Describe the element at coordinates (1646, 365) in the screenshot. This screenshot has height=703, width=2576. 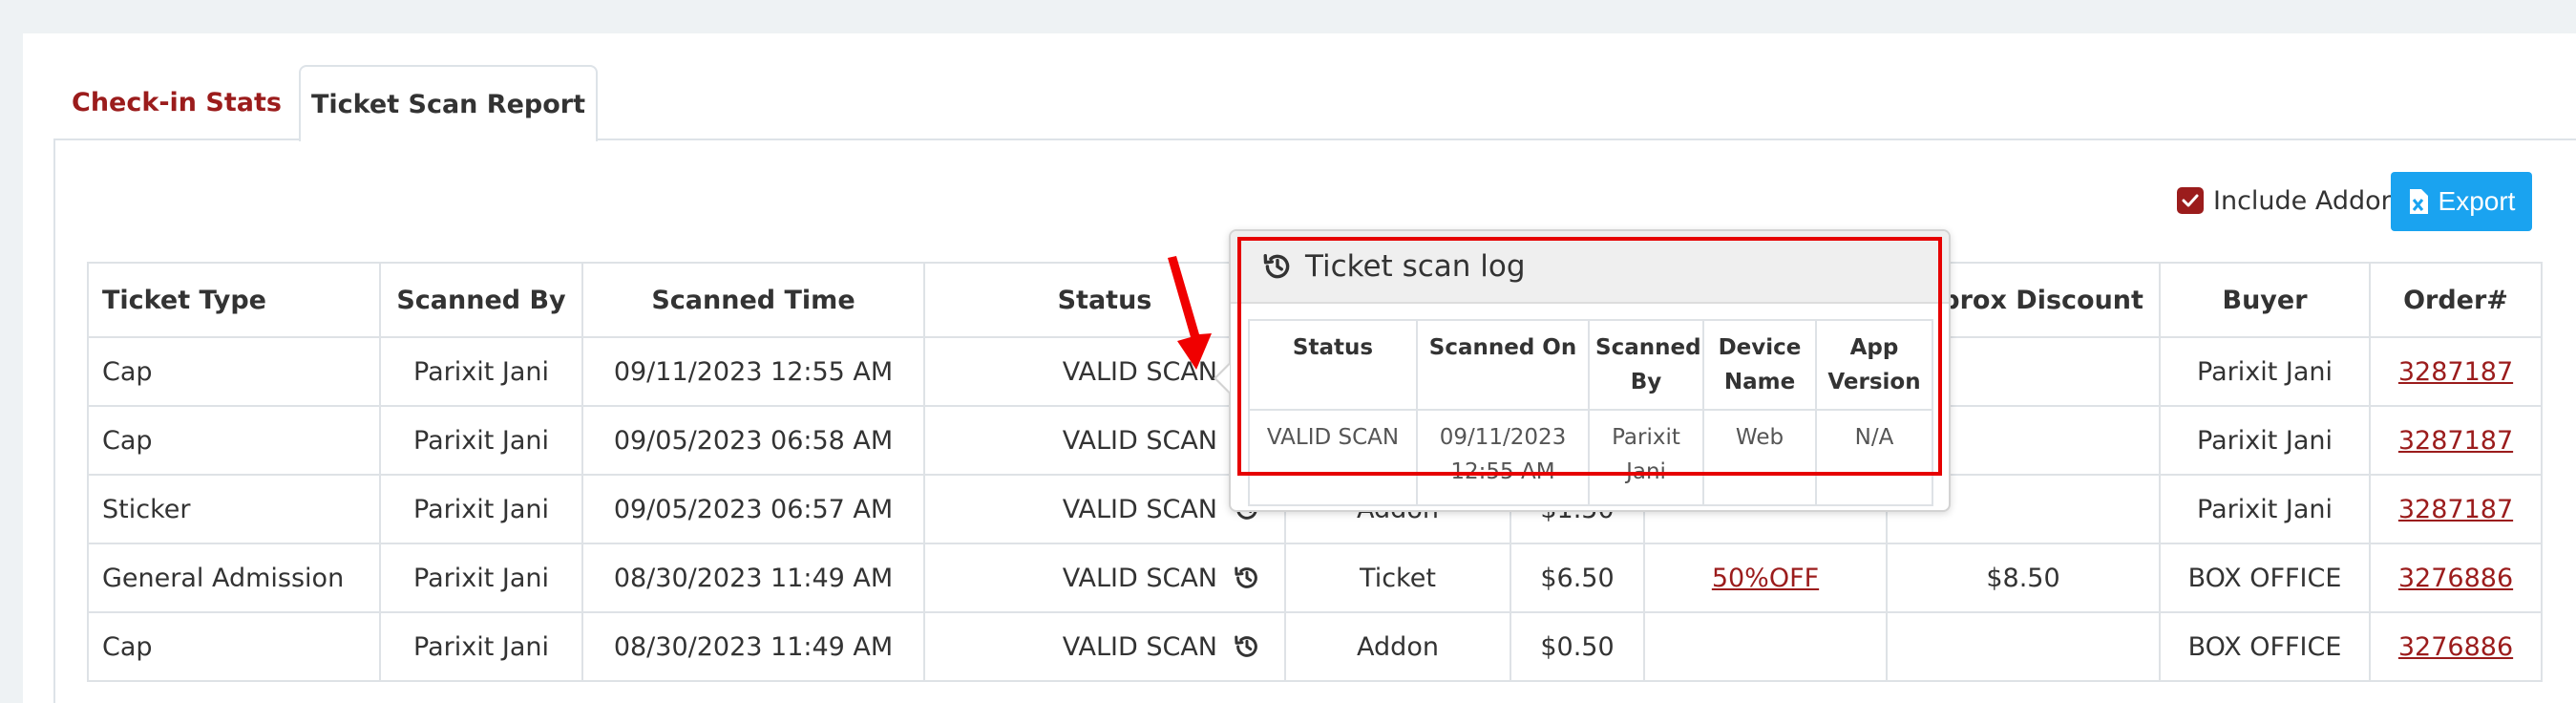
I see `log-col-scanned-by: Scanned By` at that location.